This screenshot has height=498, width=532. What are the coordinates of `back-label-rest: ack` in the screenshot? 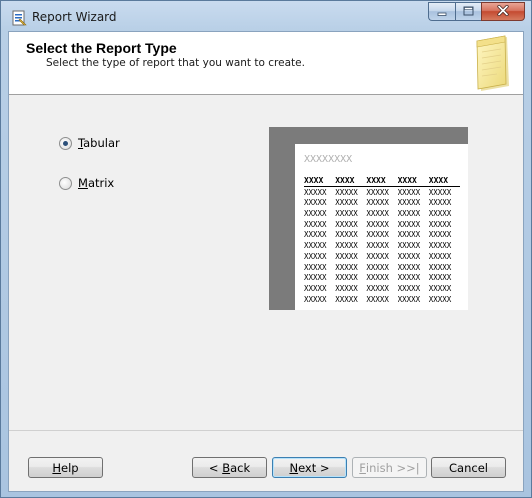 It's located at (240, 467).